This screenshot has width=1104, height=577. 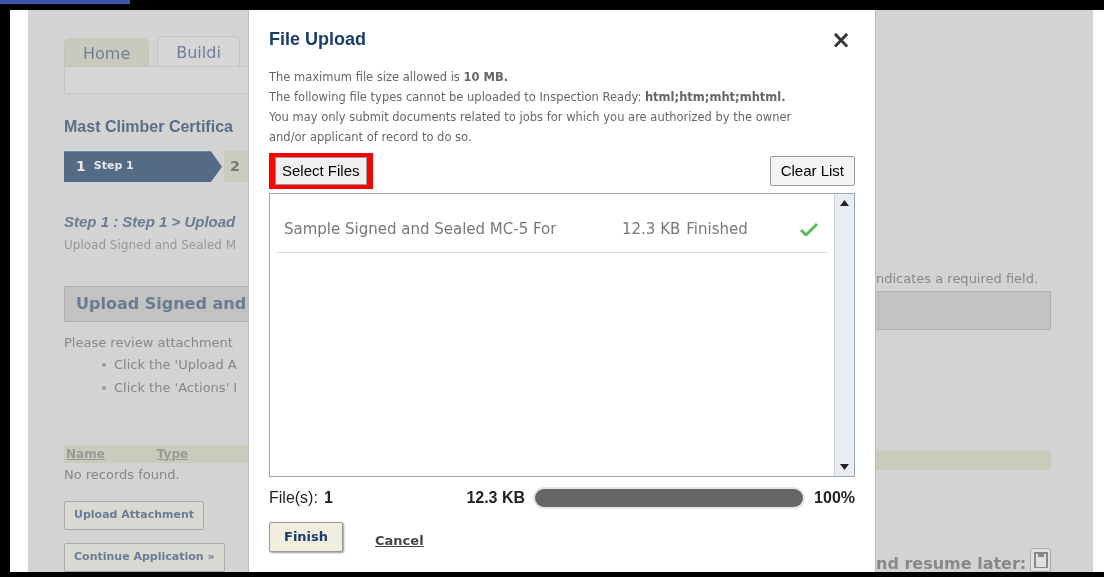 What do you see at coordinates (113, 166) in the screenshot?
I see `step-label: Step 1` at bounding box center [113, 166].